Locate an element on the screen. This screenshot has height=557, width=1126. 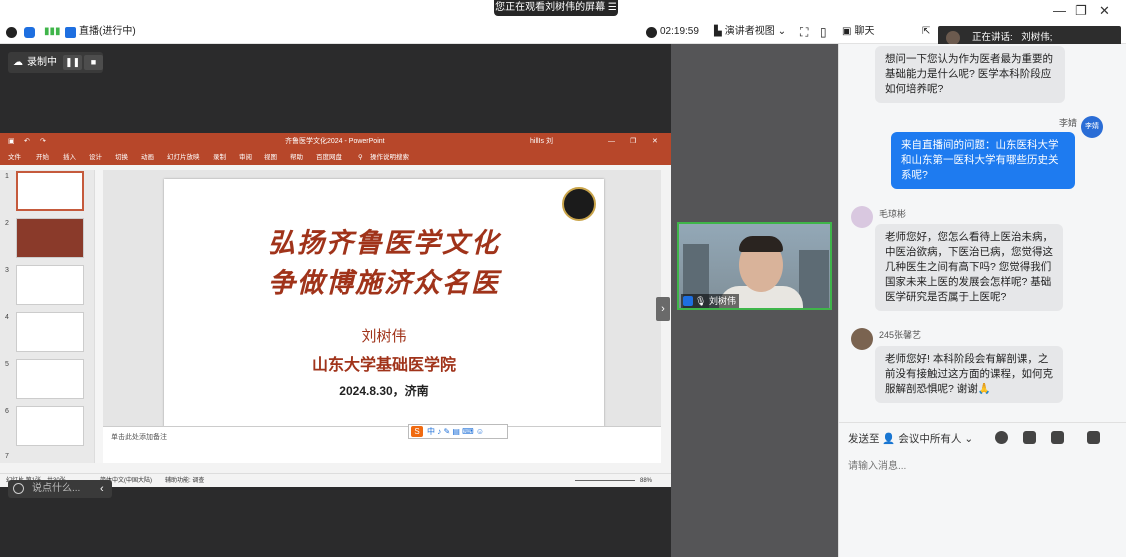
ppt-window-title: 齐鲁医学文化2024 - PowerPoint is located at coordinates (335, 141).